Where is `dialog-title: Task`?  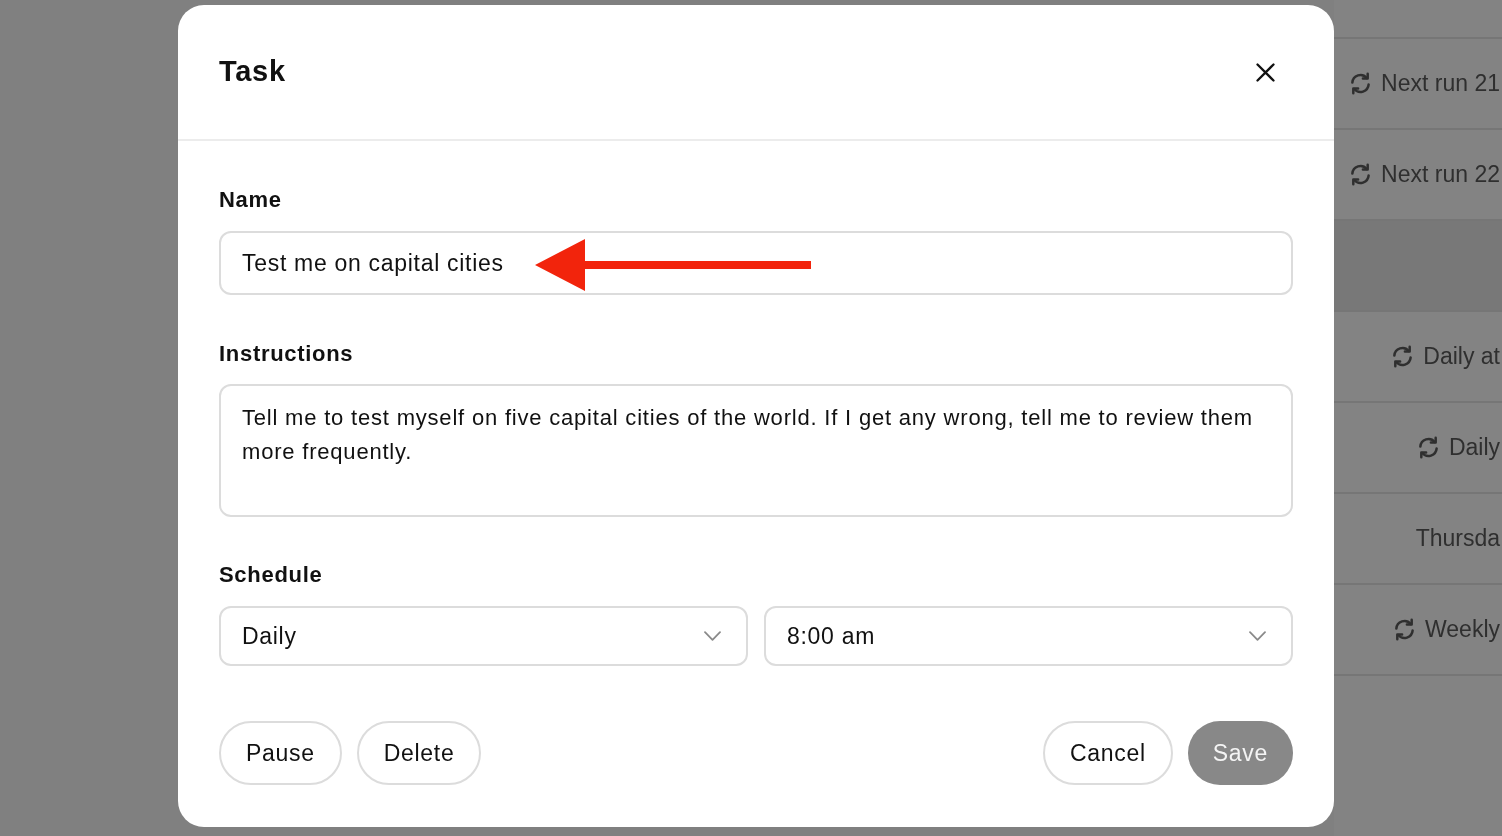
dialog-title: Task is located at coordinates (252, 72).